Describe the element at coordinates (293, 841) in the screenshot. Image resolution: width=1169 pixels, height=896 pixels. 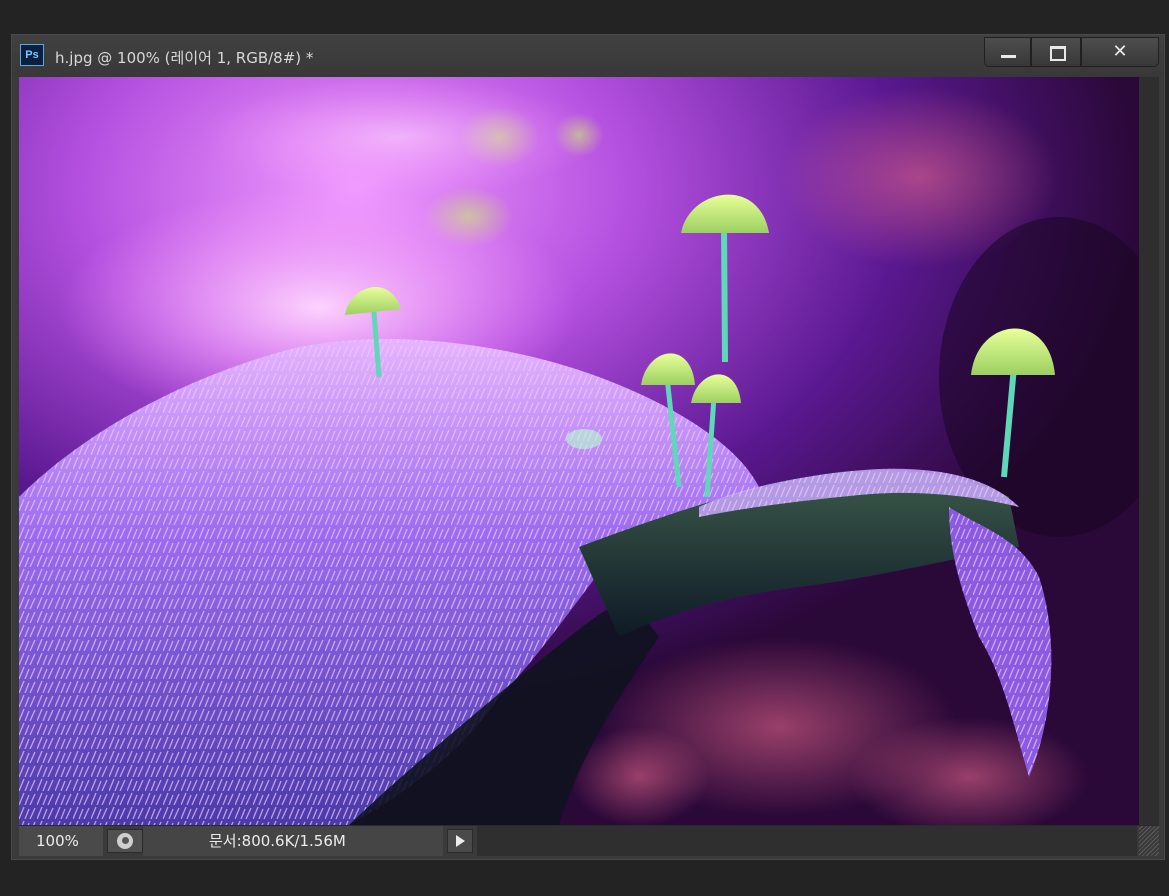
I see `document-size-info: 문서:800.6K/1.56M` at that location.